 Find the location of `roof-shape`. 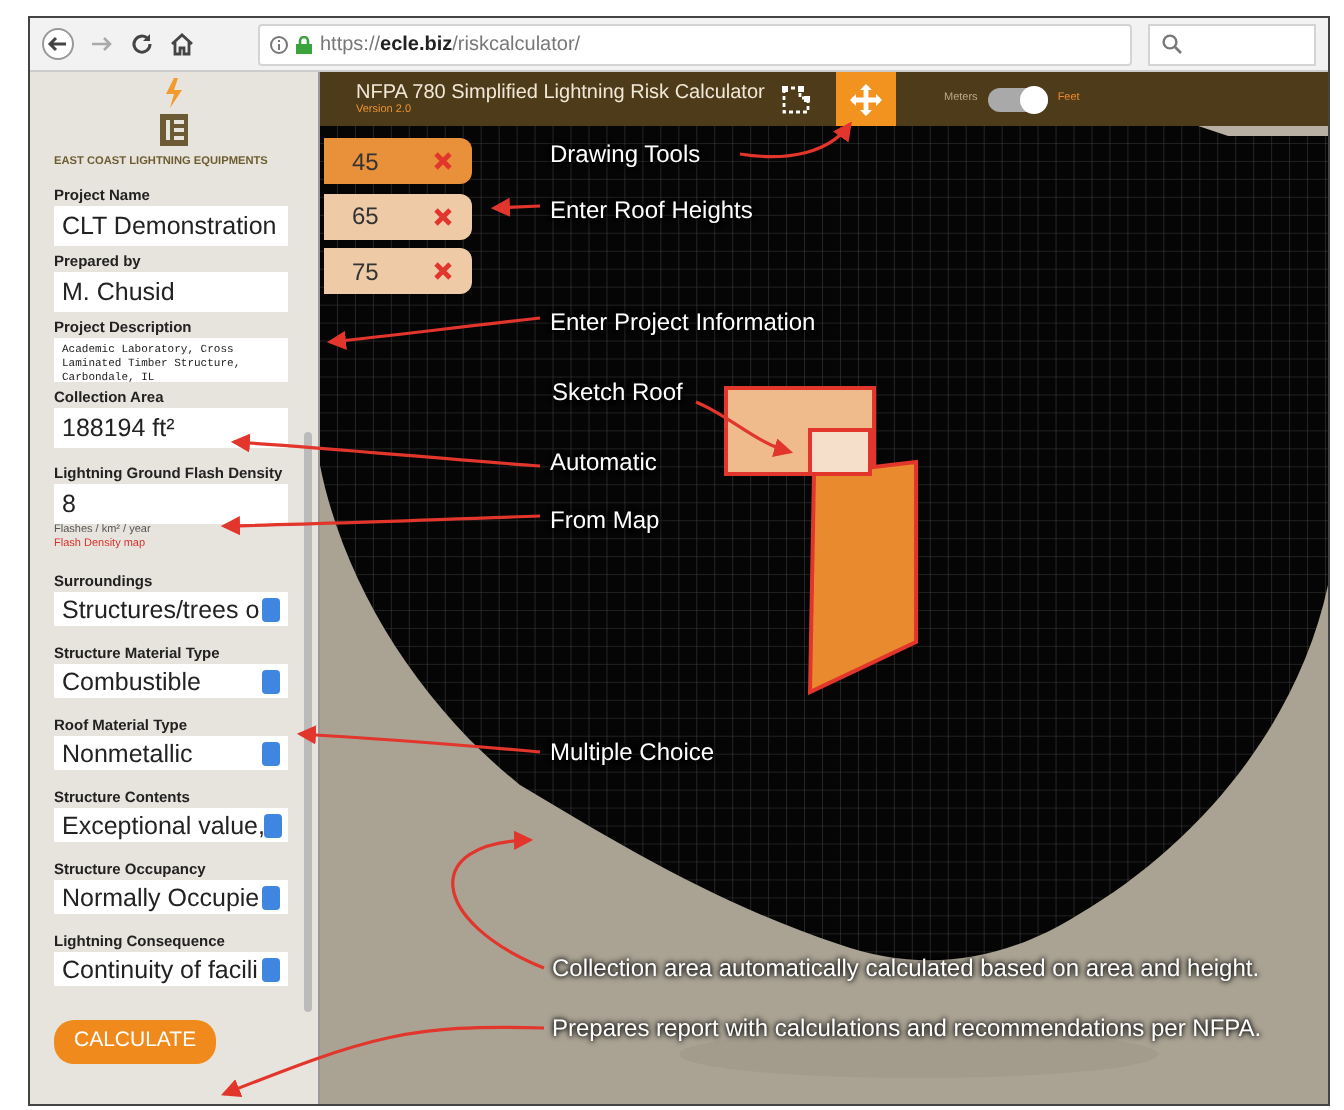

roof-shape is located at coordinates (862, 577).